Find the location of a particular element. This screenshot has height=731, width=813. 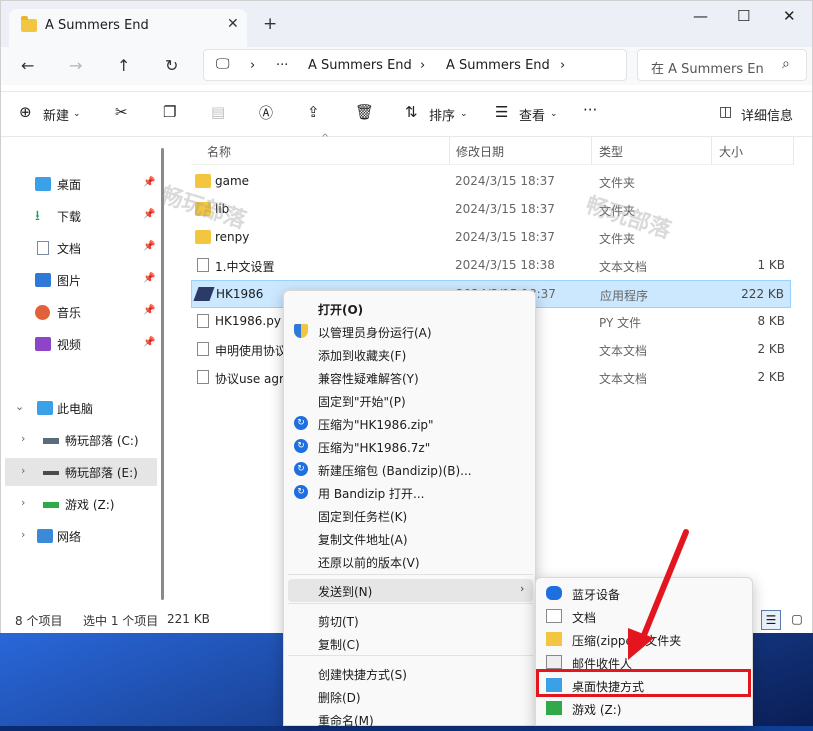

annotation-arrow is located at coordinates (658, 594).